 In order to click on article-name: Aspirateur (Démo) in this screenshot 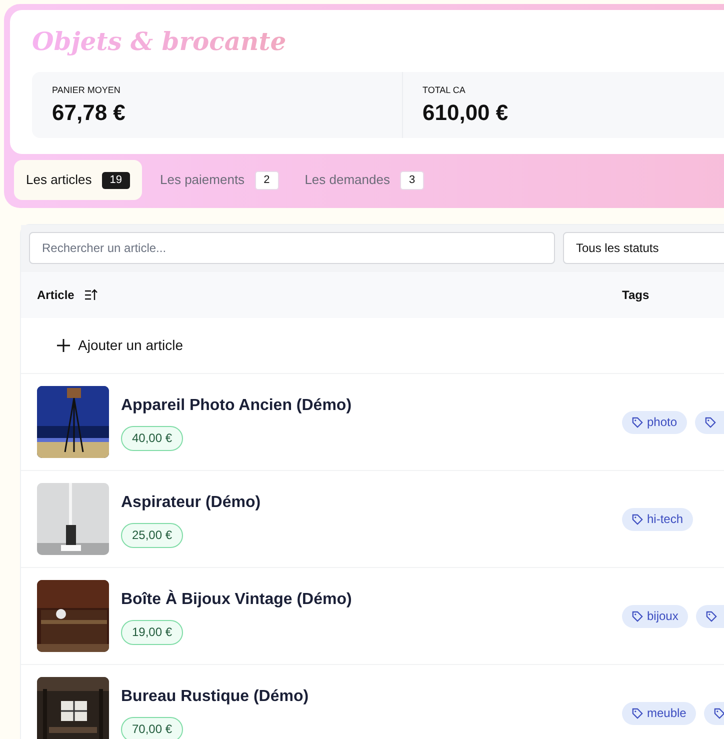, I will do `click(191, 502)`.